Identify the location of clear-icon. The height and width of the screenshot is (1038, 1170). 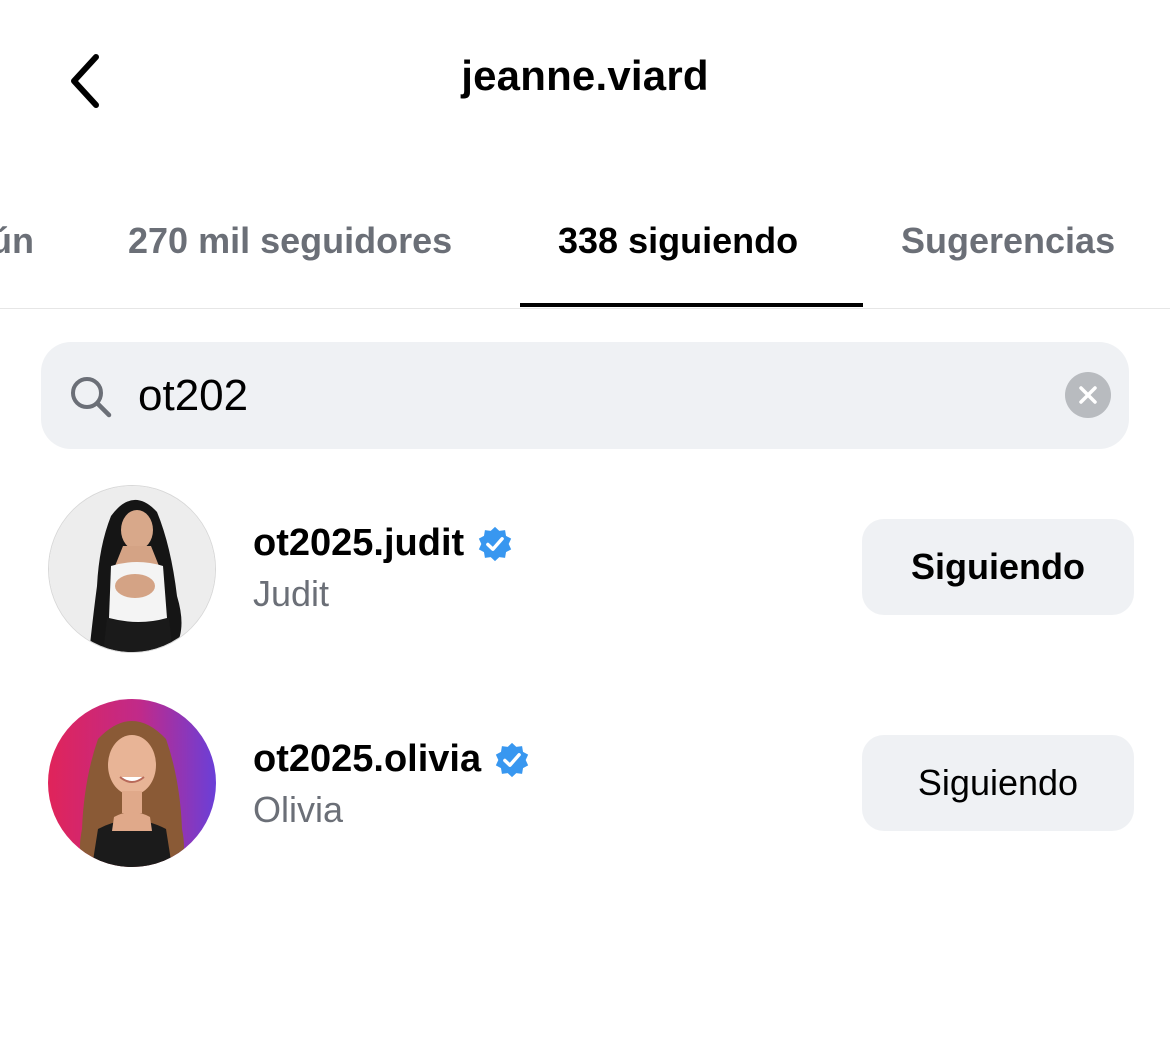
(1088, 395).